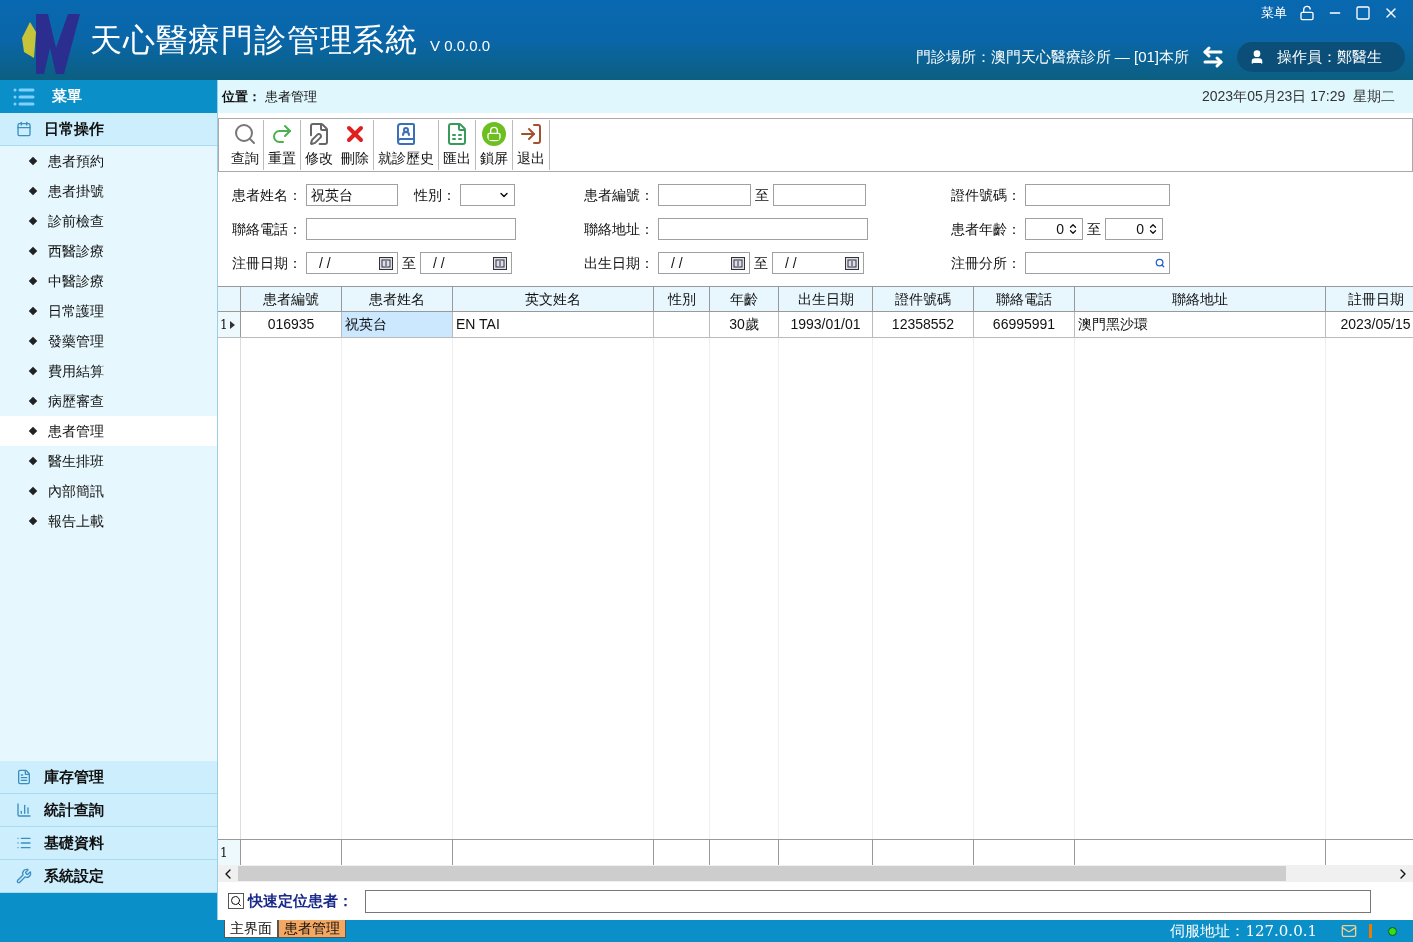 The width and height of the screenshot is (1413, 942). I want to click on column-header: 聯絡地址, so click(1200, 299).